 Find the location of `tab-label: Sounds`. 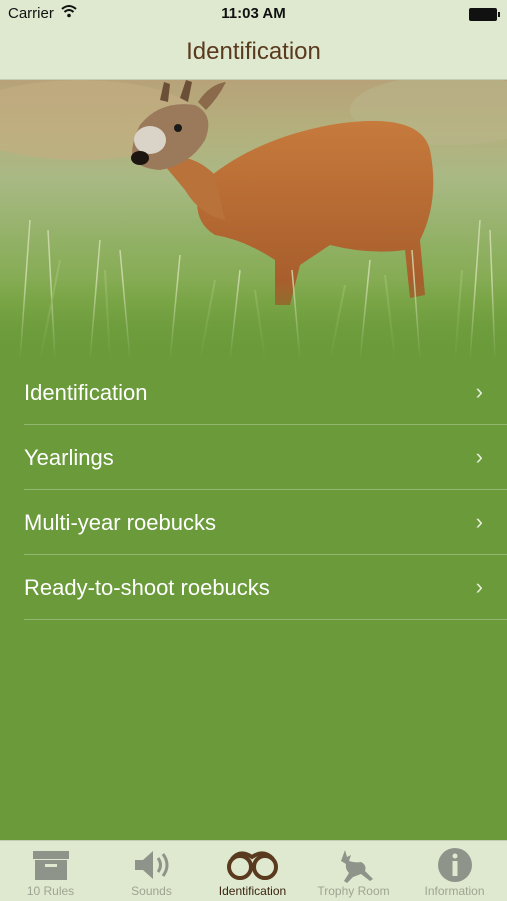

tab-label: Sounds is located at coordinates (151, 891).